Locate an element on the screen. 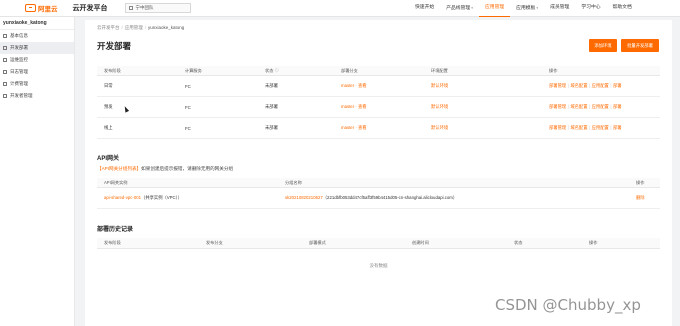  nav-item-label: 应用管理 is located at coordinates (494, 7).